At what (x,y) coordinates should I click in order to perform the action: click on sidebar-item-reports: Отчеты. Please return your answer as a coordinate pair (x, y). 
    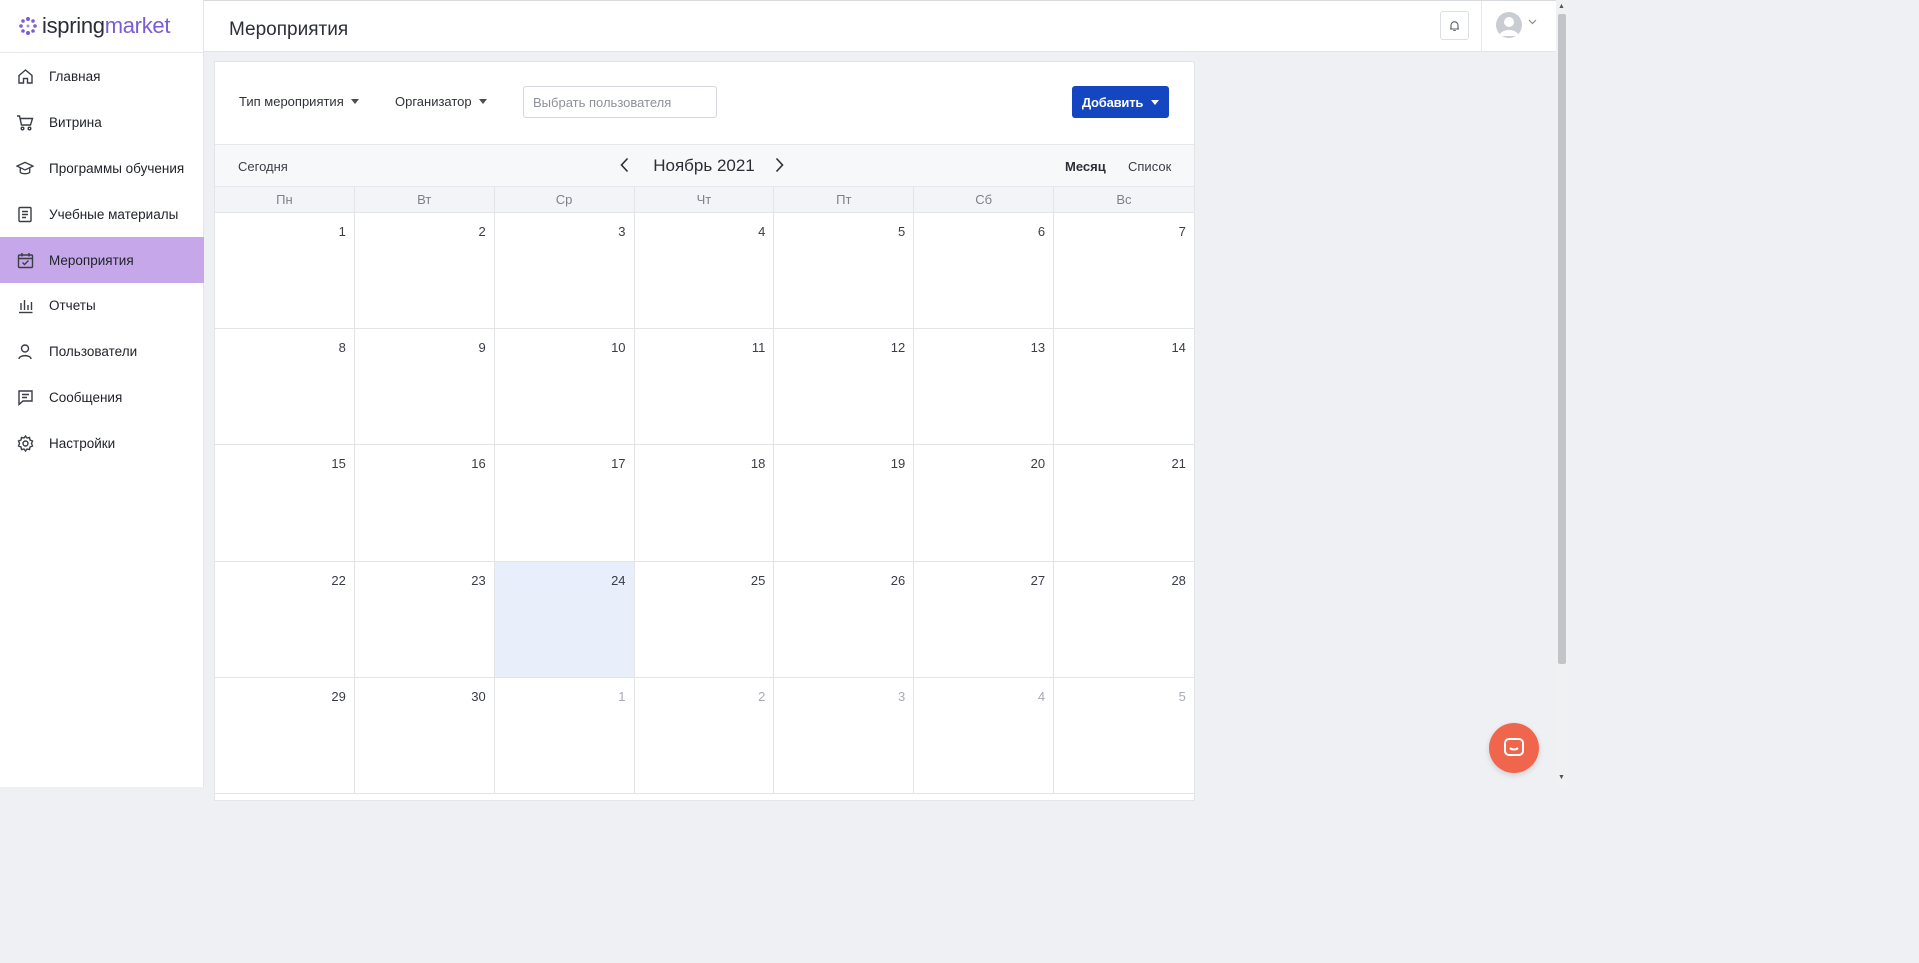
    Looking at the image, I should click on (102, 306).